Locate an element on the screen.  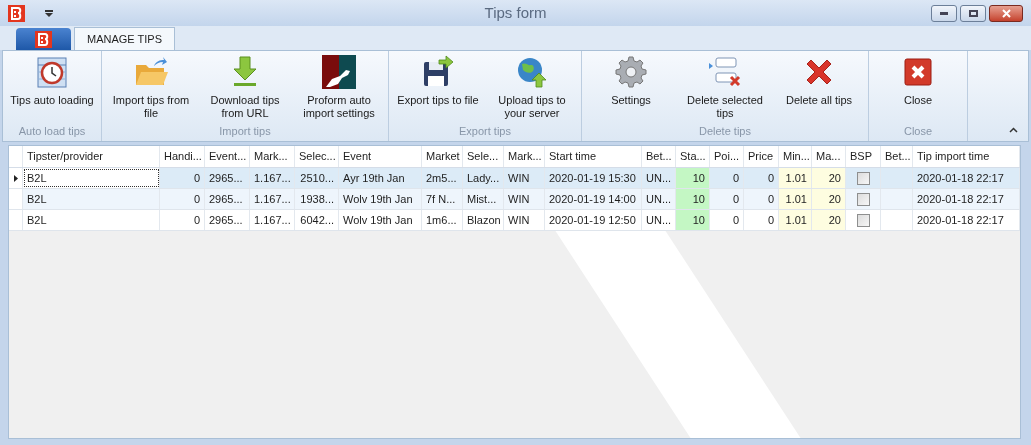
column-header: Tip import time is located at coordinates (966, 156).